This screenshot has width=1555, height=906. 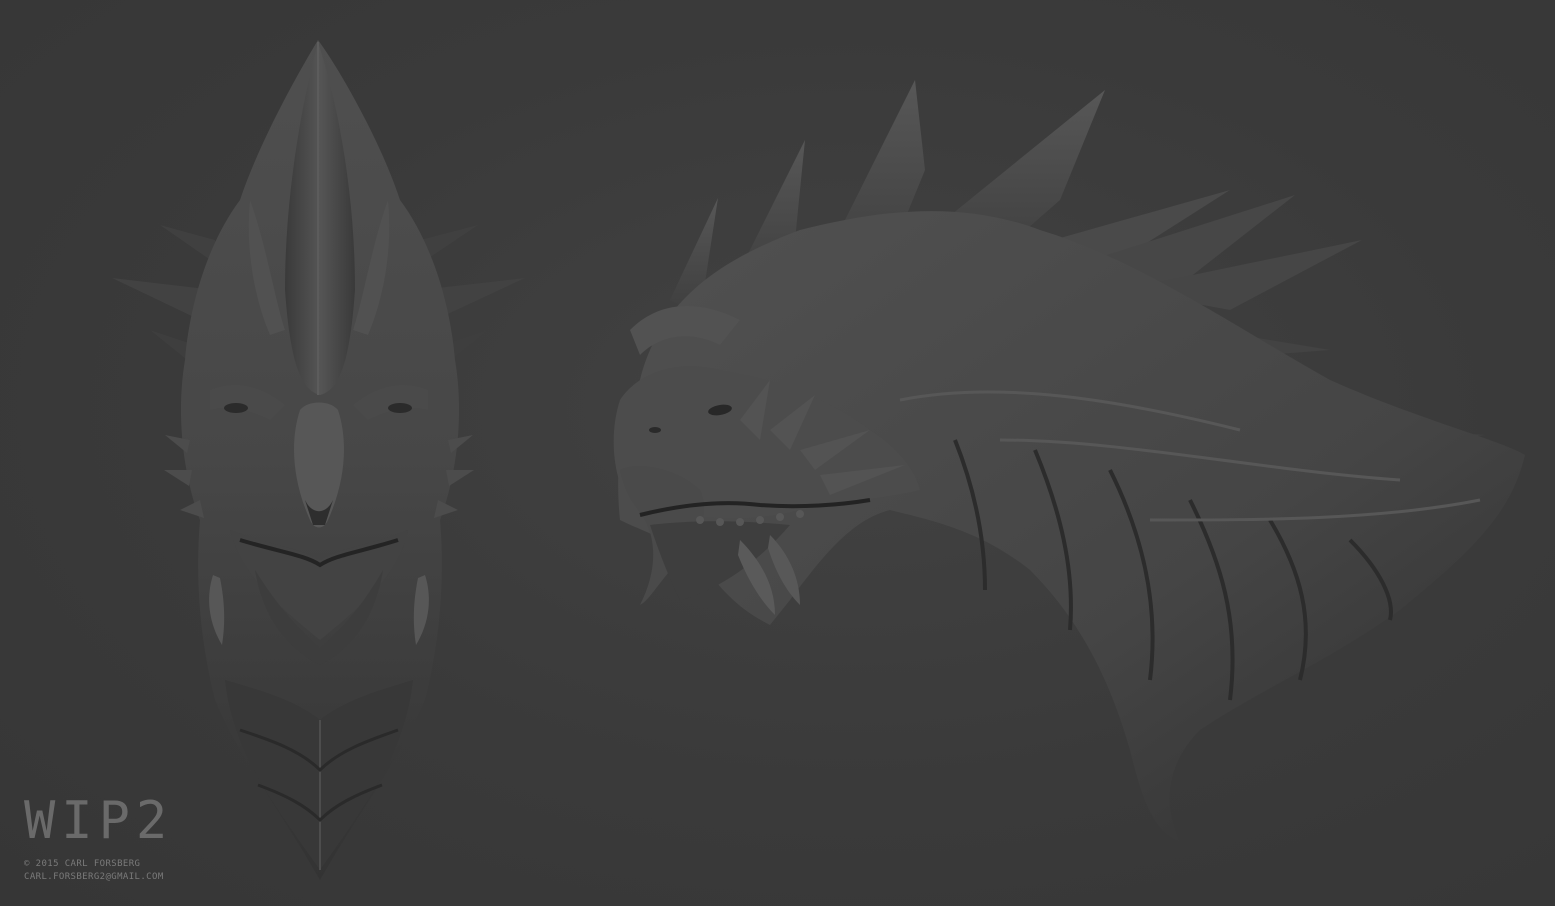 What do you see at coordinates (82, 864) in the screenshot?
I see `copyright-line: © 2015 CARL FORSBERG` at bounding box center [82, 864].